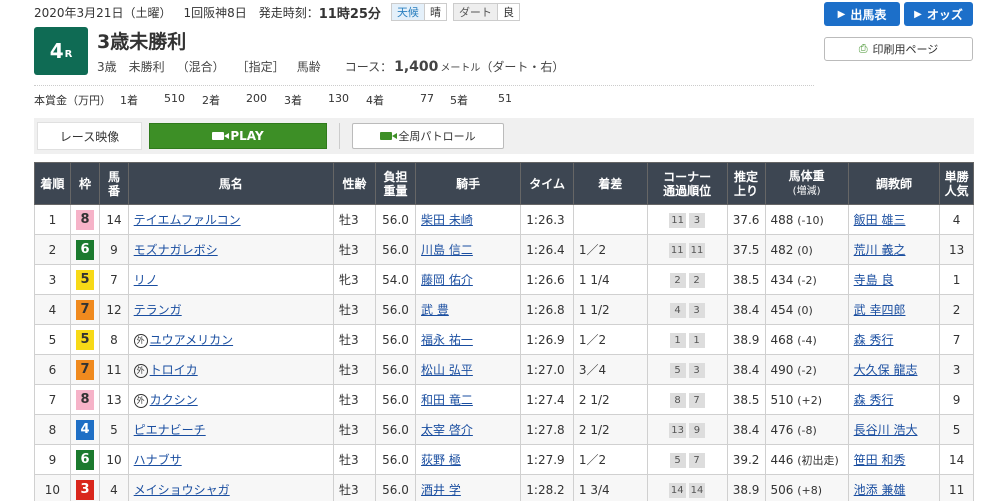 This screenshot has width=1004, height=501. I want to click on jockey-cell: 川島 信二, so click(468, 249).